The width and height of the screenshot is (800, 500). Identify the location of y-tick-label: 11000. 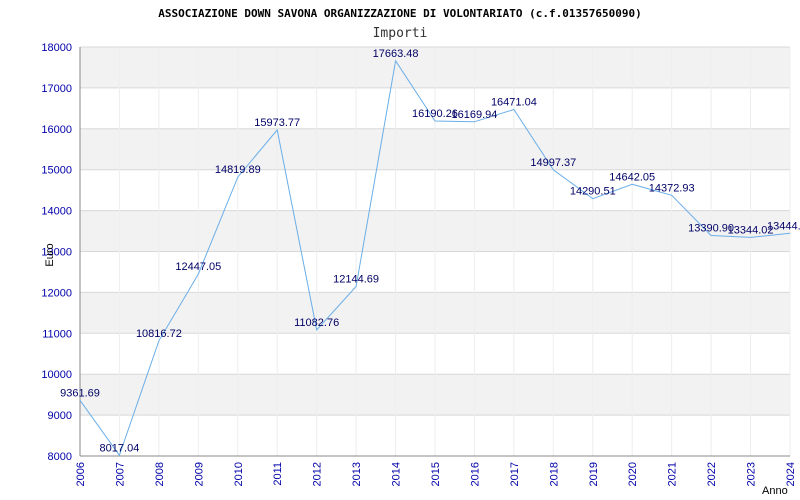
(57, 334).